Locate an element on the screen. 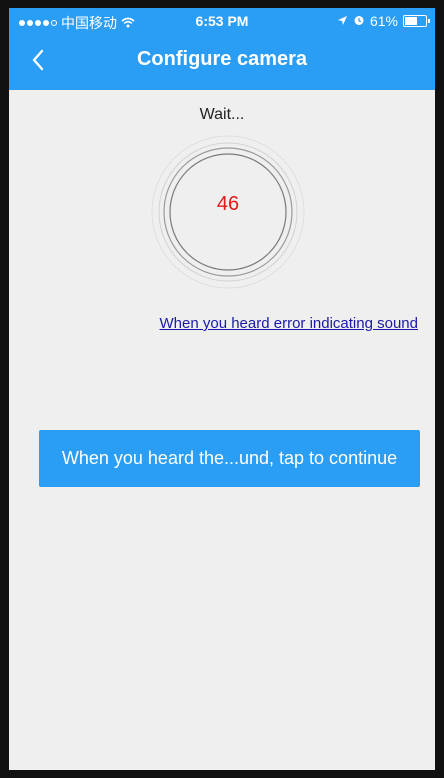 The height and width of the screenshot is (778, 444). location-arrow-icon is located at coordinates (342, 21).